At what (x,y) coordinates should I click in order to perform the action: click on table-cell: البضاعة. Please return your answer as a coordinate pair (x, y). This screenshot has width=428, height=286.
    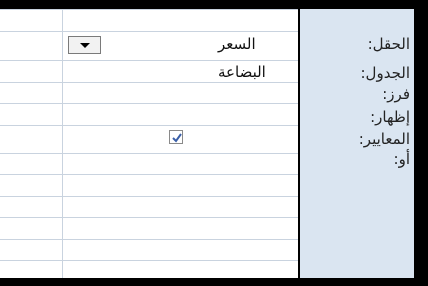
    Looking at the image, I should click on (242, 72).